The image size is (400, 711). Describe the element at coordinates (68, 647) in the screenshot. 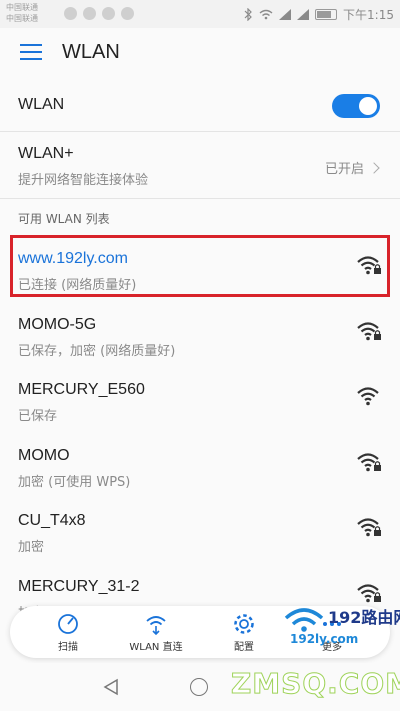

I see `scan-label: 扫描` at that location.